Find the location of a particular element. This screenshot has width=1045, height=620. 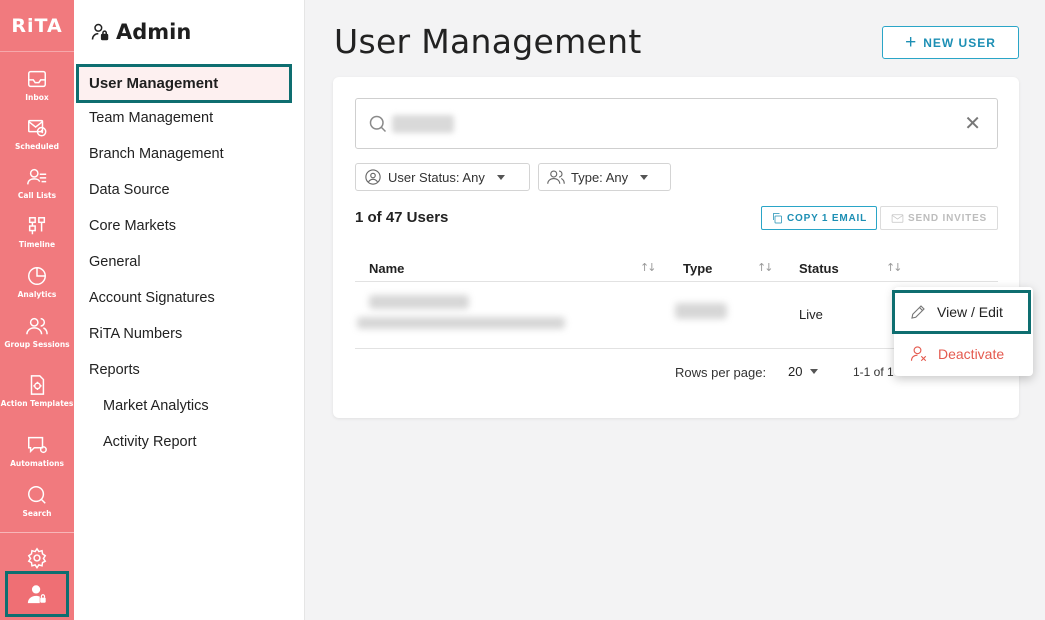

mail-send-icon is located at coordinates (897, 218).